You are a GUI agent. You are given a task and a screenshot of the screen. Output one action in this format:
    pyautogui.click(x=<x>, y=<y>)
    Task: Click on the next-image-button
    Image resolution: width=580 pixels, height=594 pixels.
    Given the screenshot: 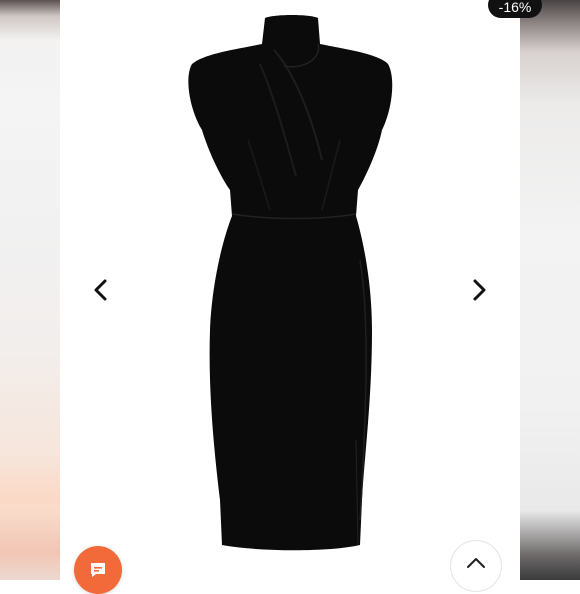 What is the action you would take?
    pyautogui.click(x=480, y=290)
    